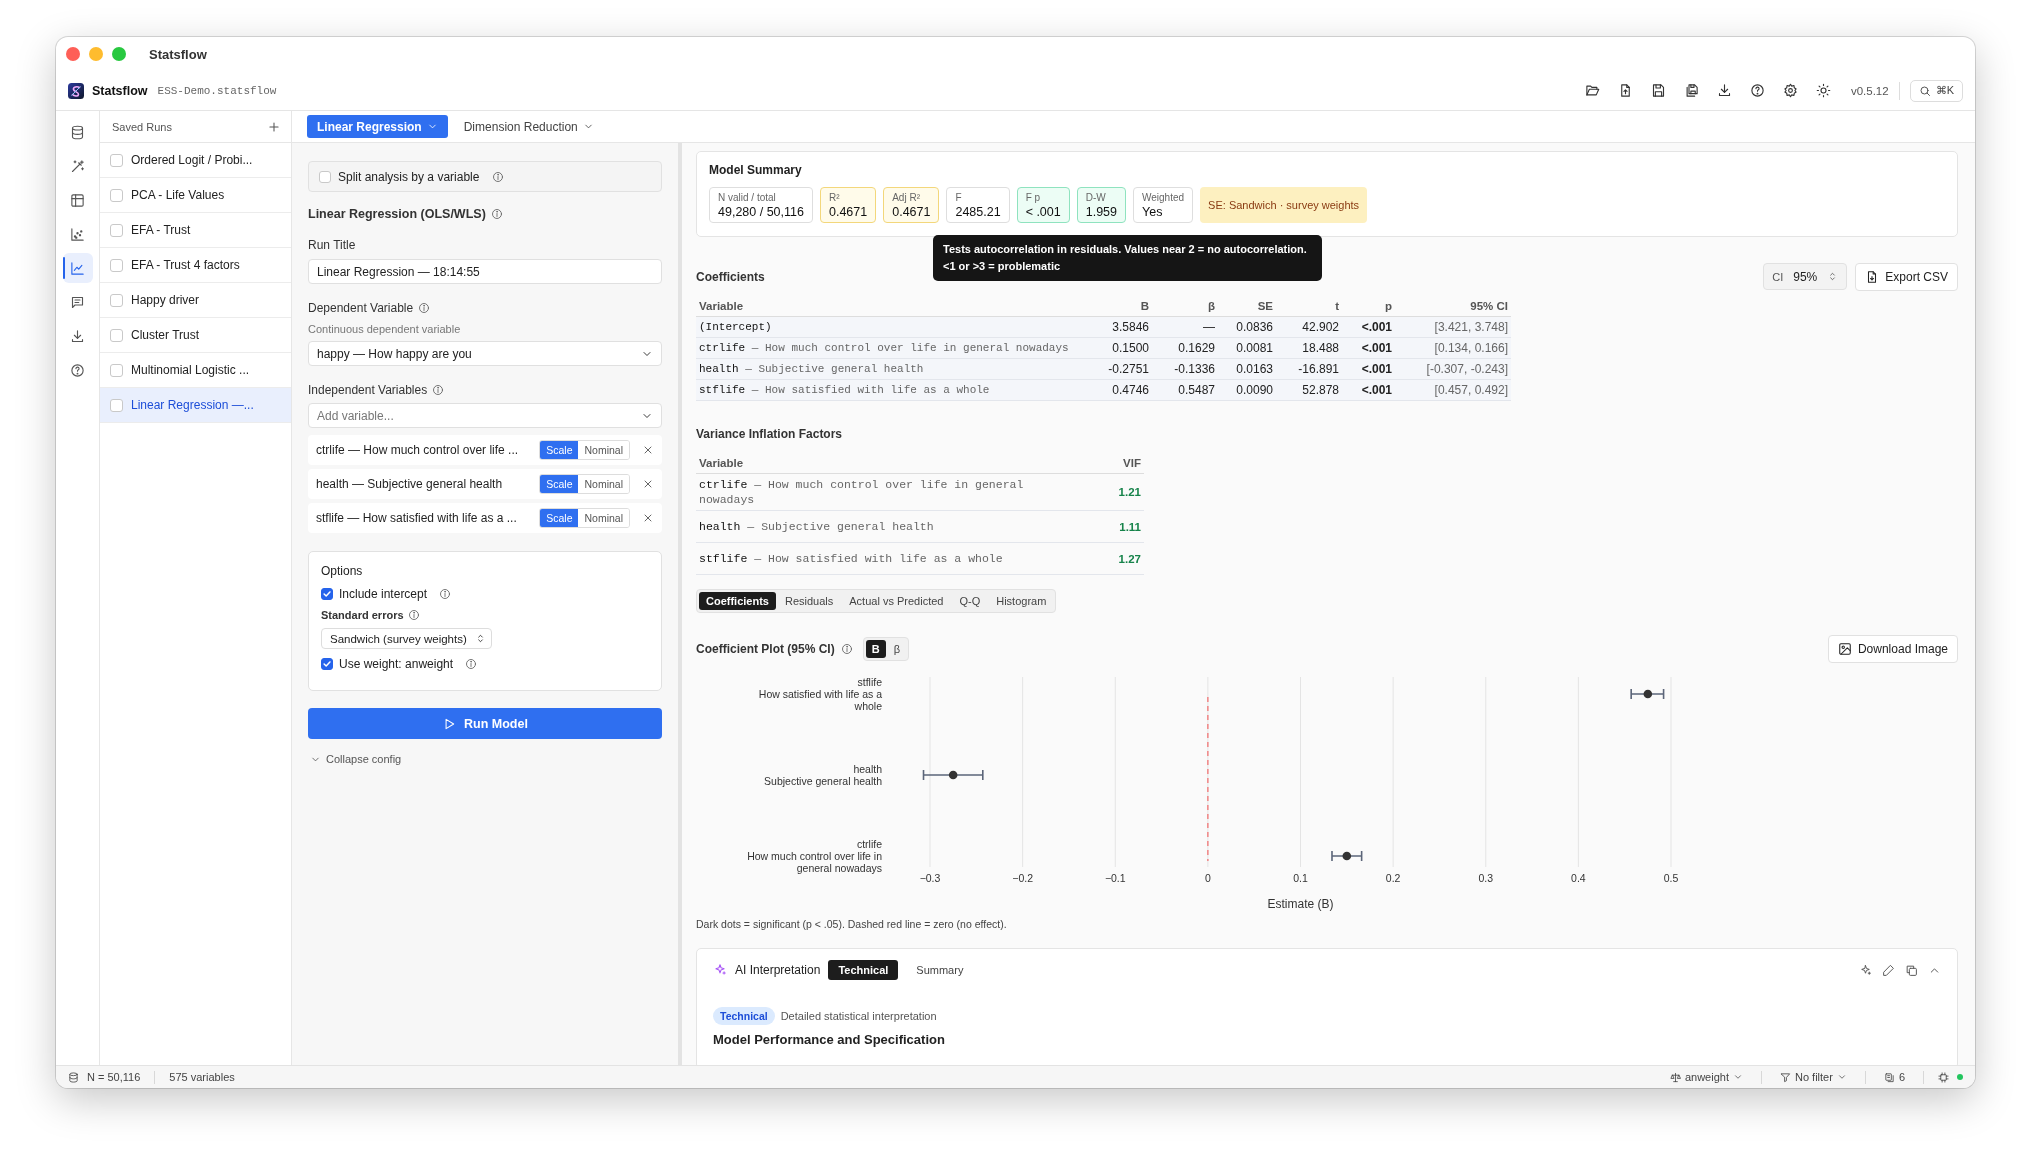 Image resolution: width=2032 pixels, height=1162 pixels. Describe the element at coordinates (356, 759) in the screenshot. I see `collapse-config-link: Collapse config` at that location.